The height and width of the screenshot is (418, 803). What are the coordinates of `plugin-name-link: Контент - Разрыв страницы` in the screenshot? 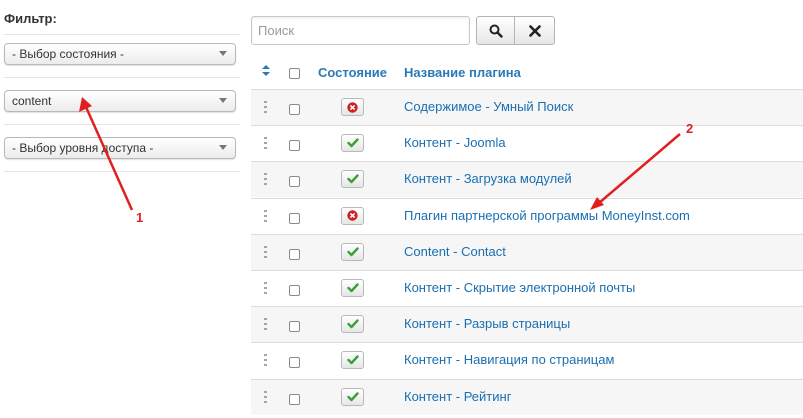 It's located at (487, 323).